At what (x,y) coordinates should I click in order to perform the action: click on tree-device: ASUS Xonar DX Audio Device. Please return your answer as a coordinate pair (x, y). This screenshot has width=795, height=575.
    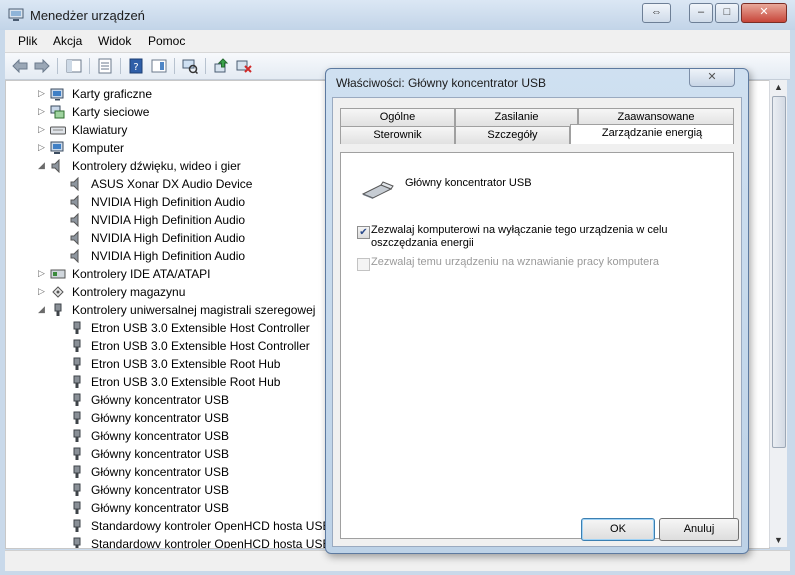
    Looking at the image, I should click on (171, 184).